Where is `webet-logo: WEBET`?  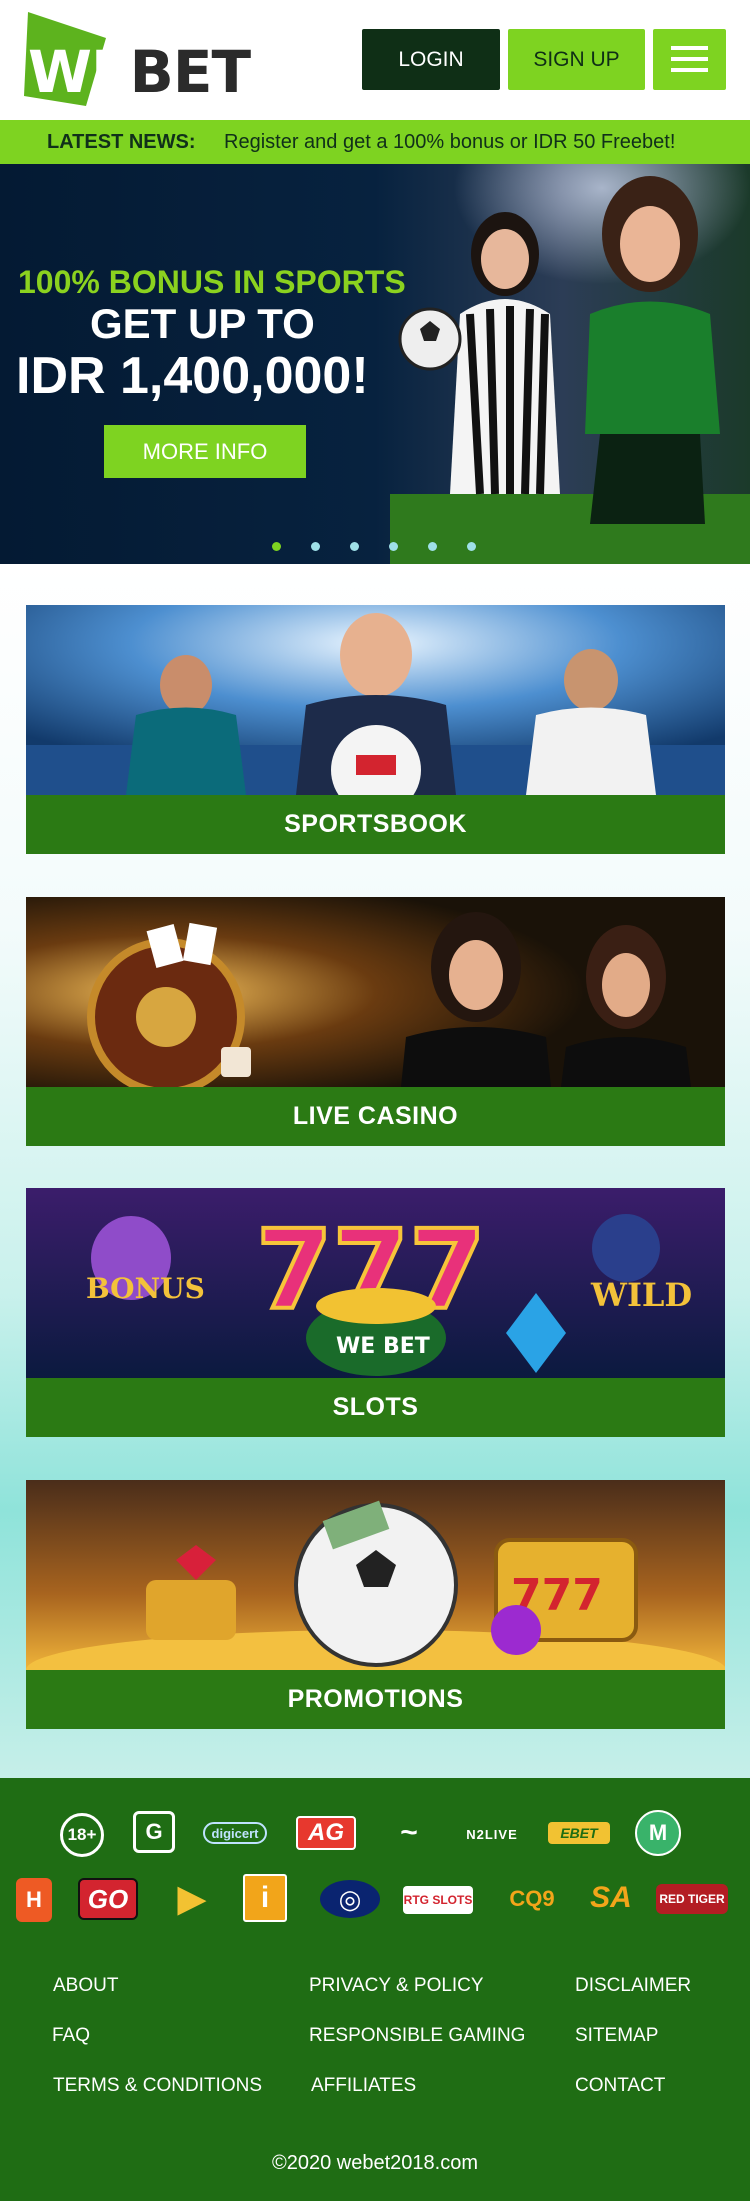
webet-logo: WEBET is located at coordinates (135, 60).